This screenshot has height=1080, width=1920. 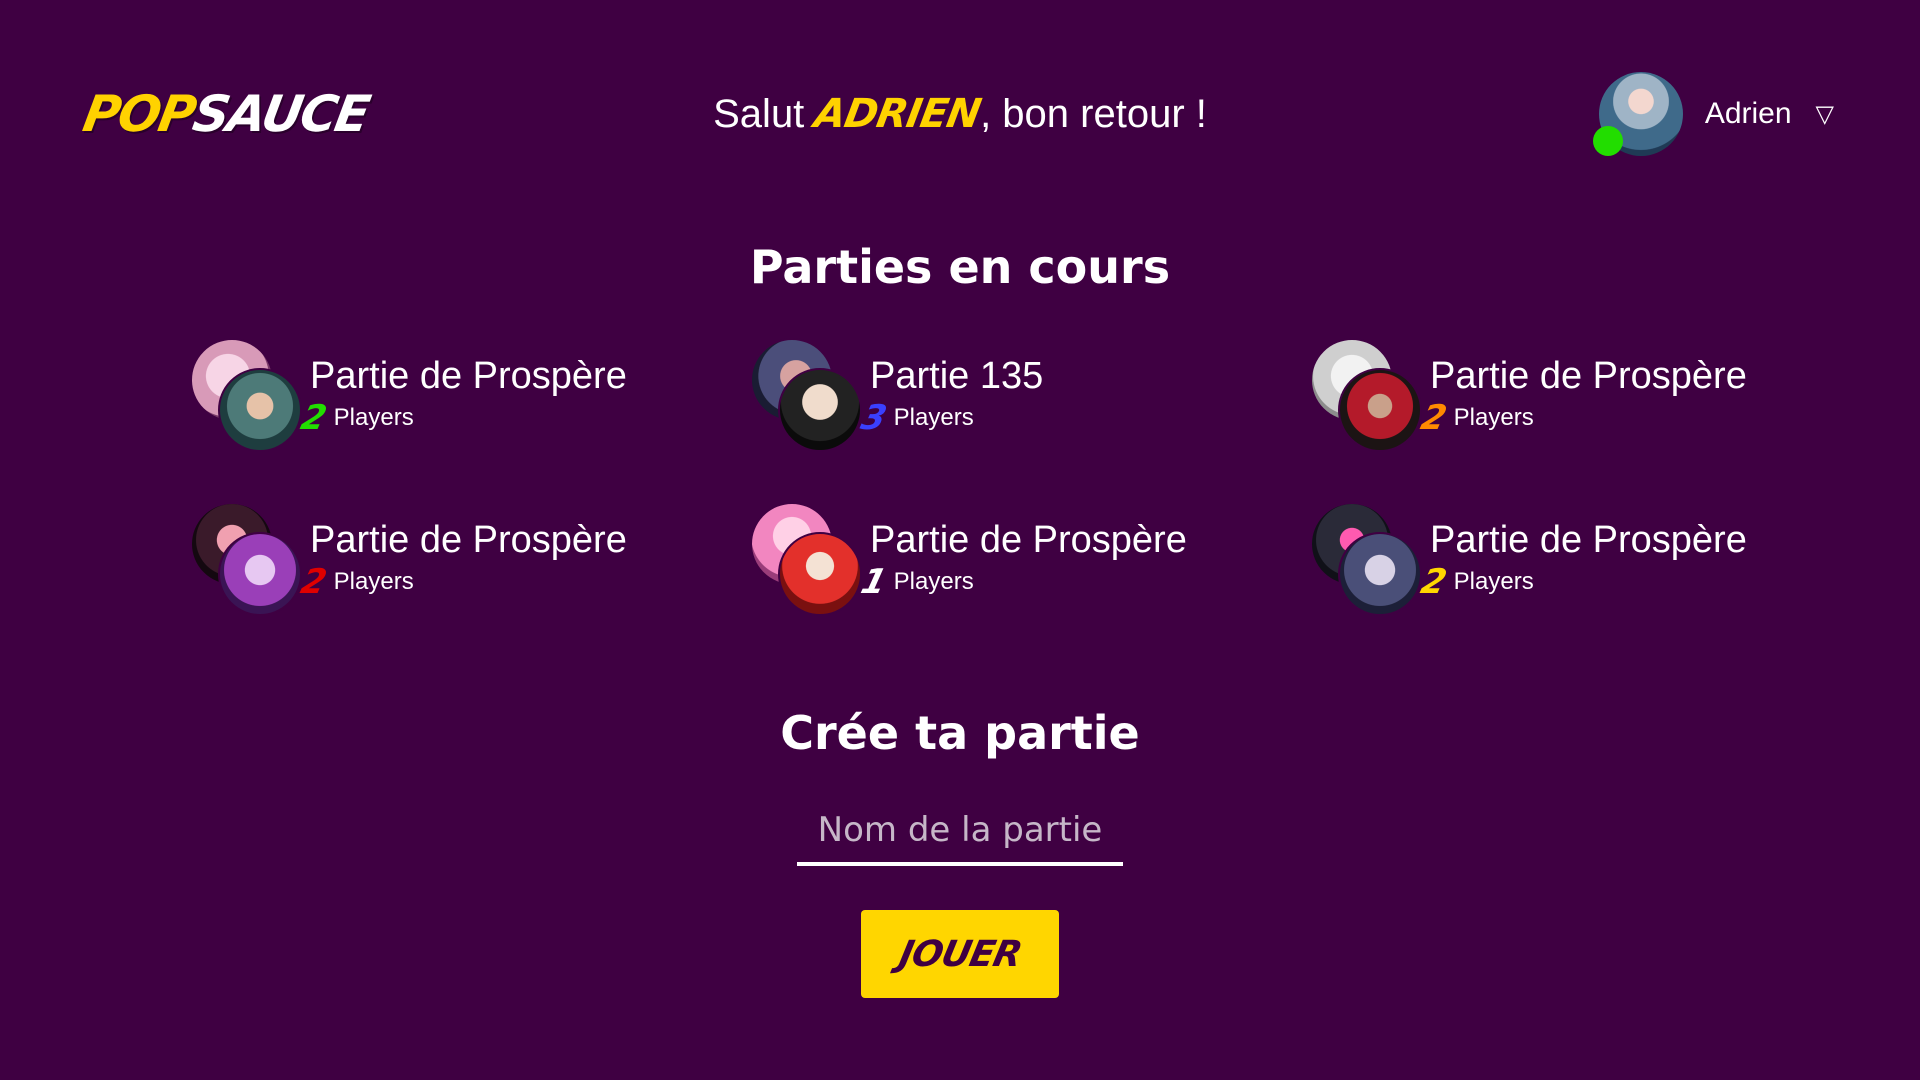 What do you see at coordinates (960, 832) in the screenshot?
I see `game-name-input` at bounding box center [960, 832].